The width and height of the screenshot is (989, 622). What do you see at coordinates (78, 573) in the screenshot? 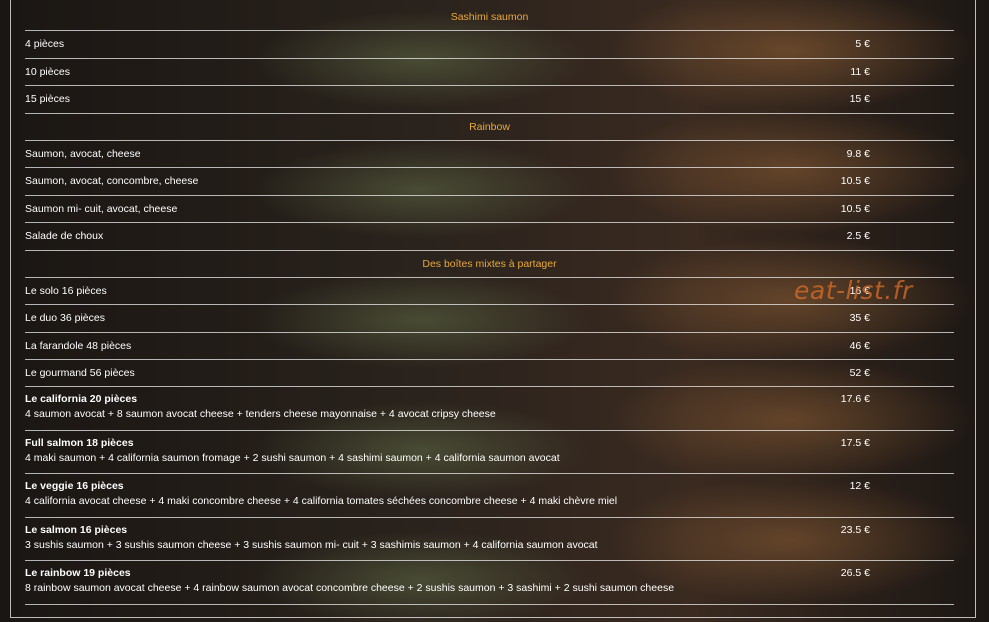
I see `combo-name: Le rainbow 19 pièces` at bounding box center [78, 573].